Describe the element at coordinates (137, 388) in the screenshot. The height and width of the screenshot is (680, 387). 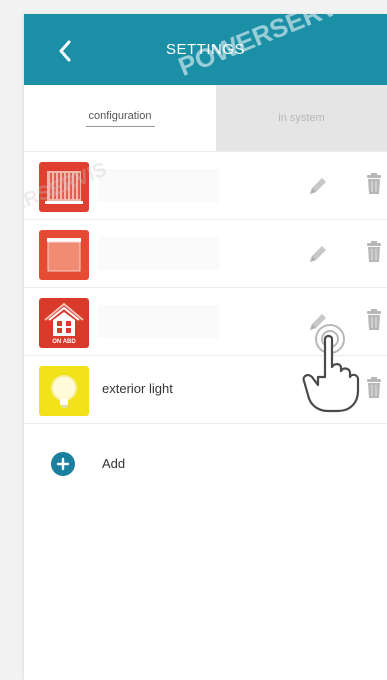
I see `device-name: exterior light` at that location.